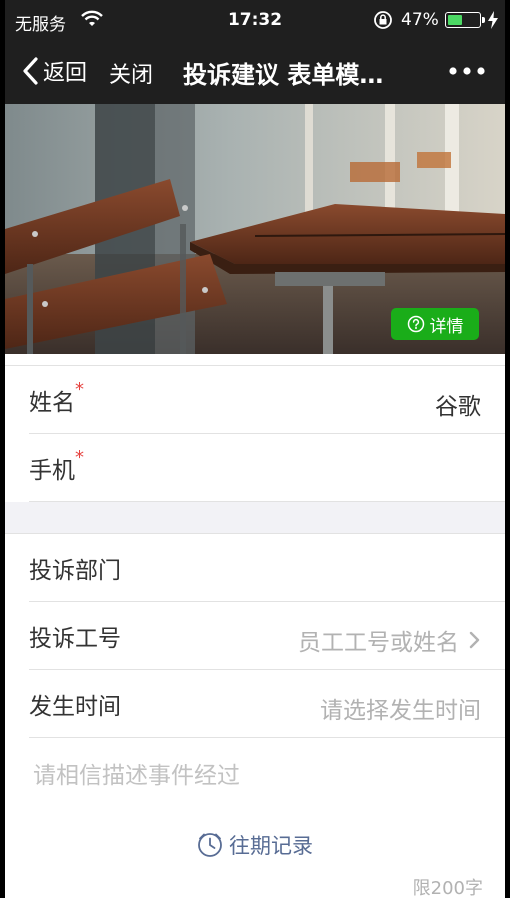 The width and height of the screenshot is (510, 898). I want to click on chevron-right-icon, so click(474, 640).